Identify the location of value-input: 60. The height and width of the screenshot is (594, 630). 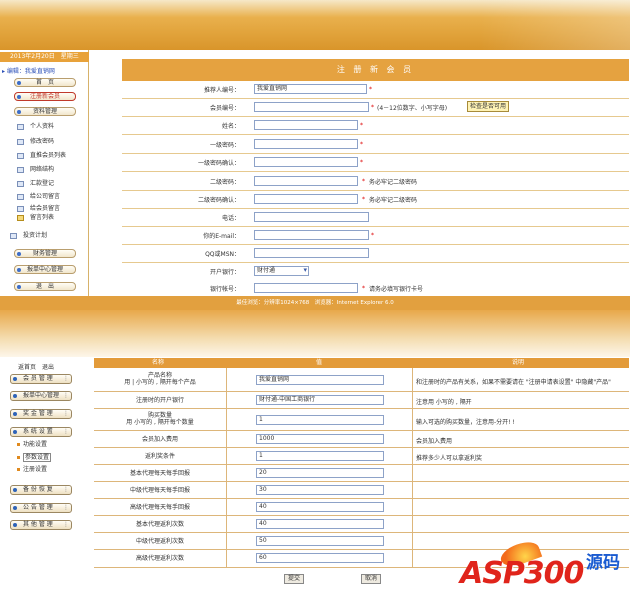
(320, 558).